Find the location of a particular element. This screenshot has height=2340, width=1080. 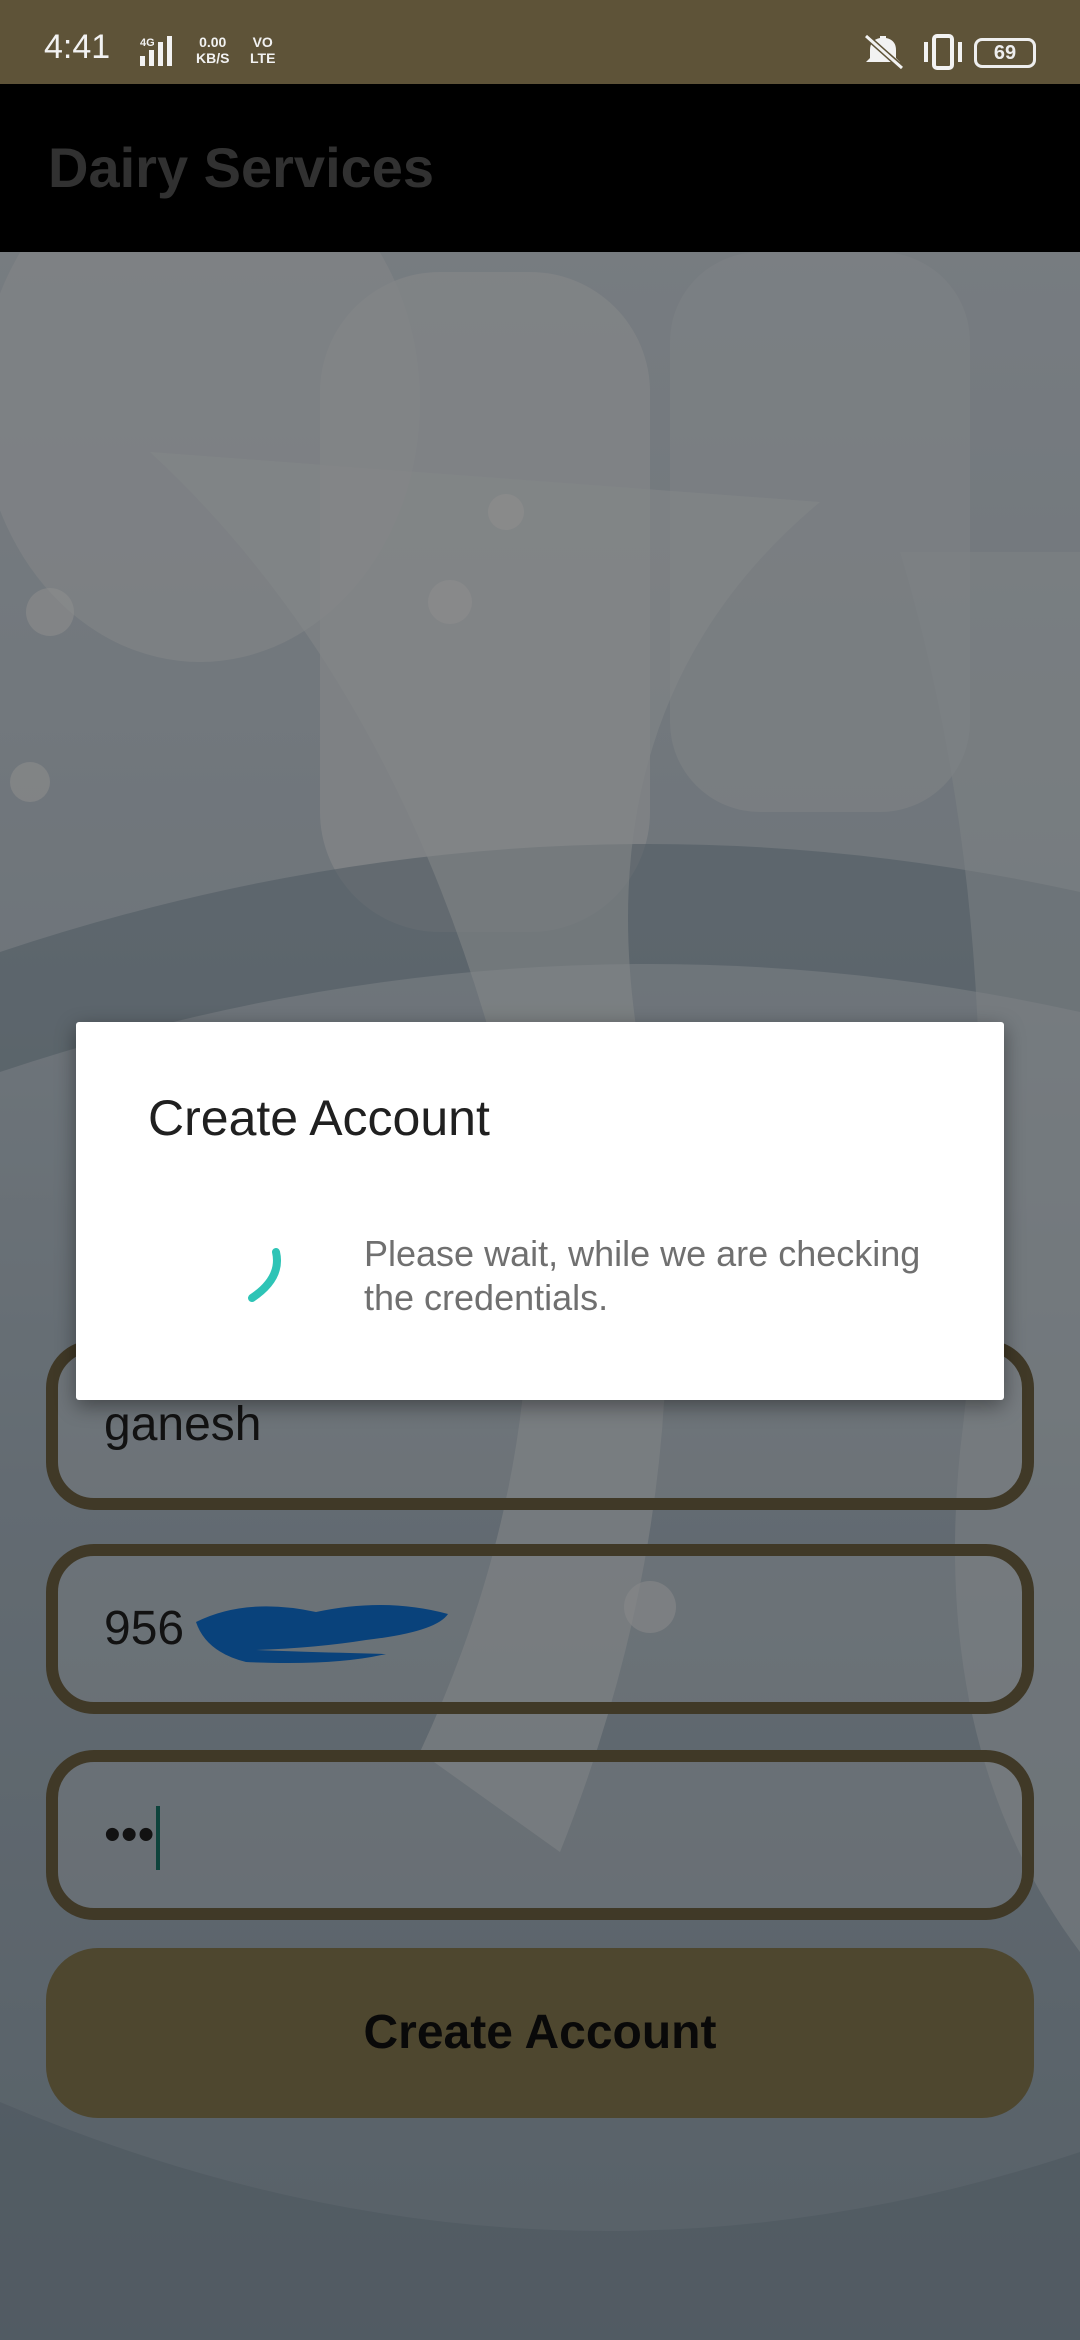

status-bar: 4:41 4G 0.00 KB/S VO LTE 69 is located at coordinates (540, 42).